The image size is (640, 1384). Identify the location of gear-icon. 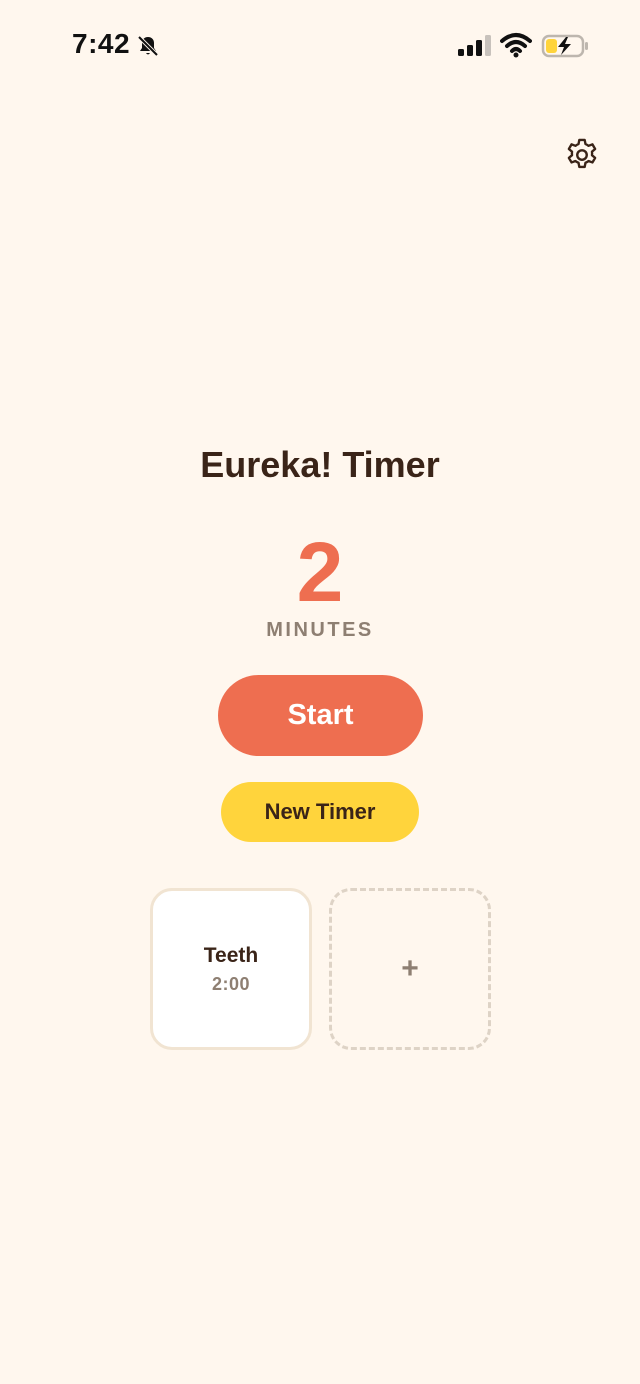
(582, 153).